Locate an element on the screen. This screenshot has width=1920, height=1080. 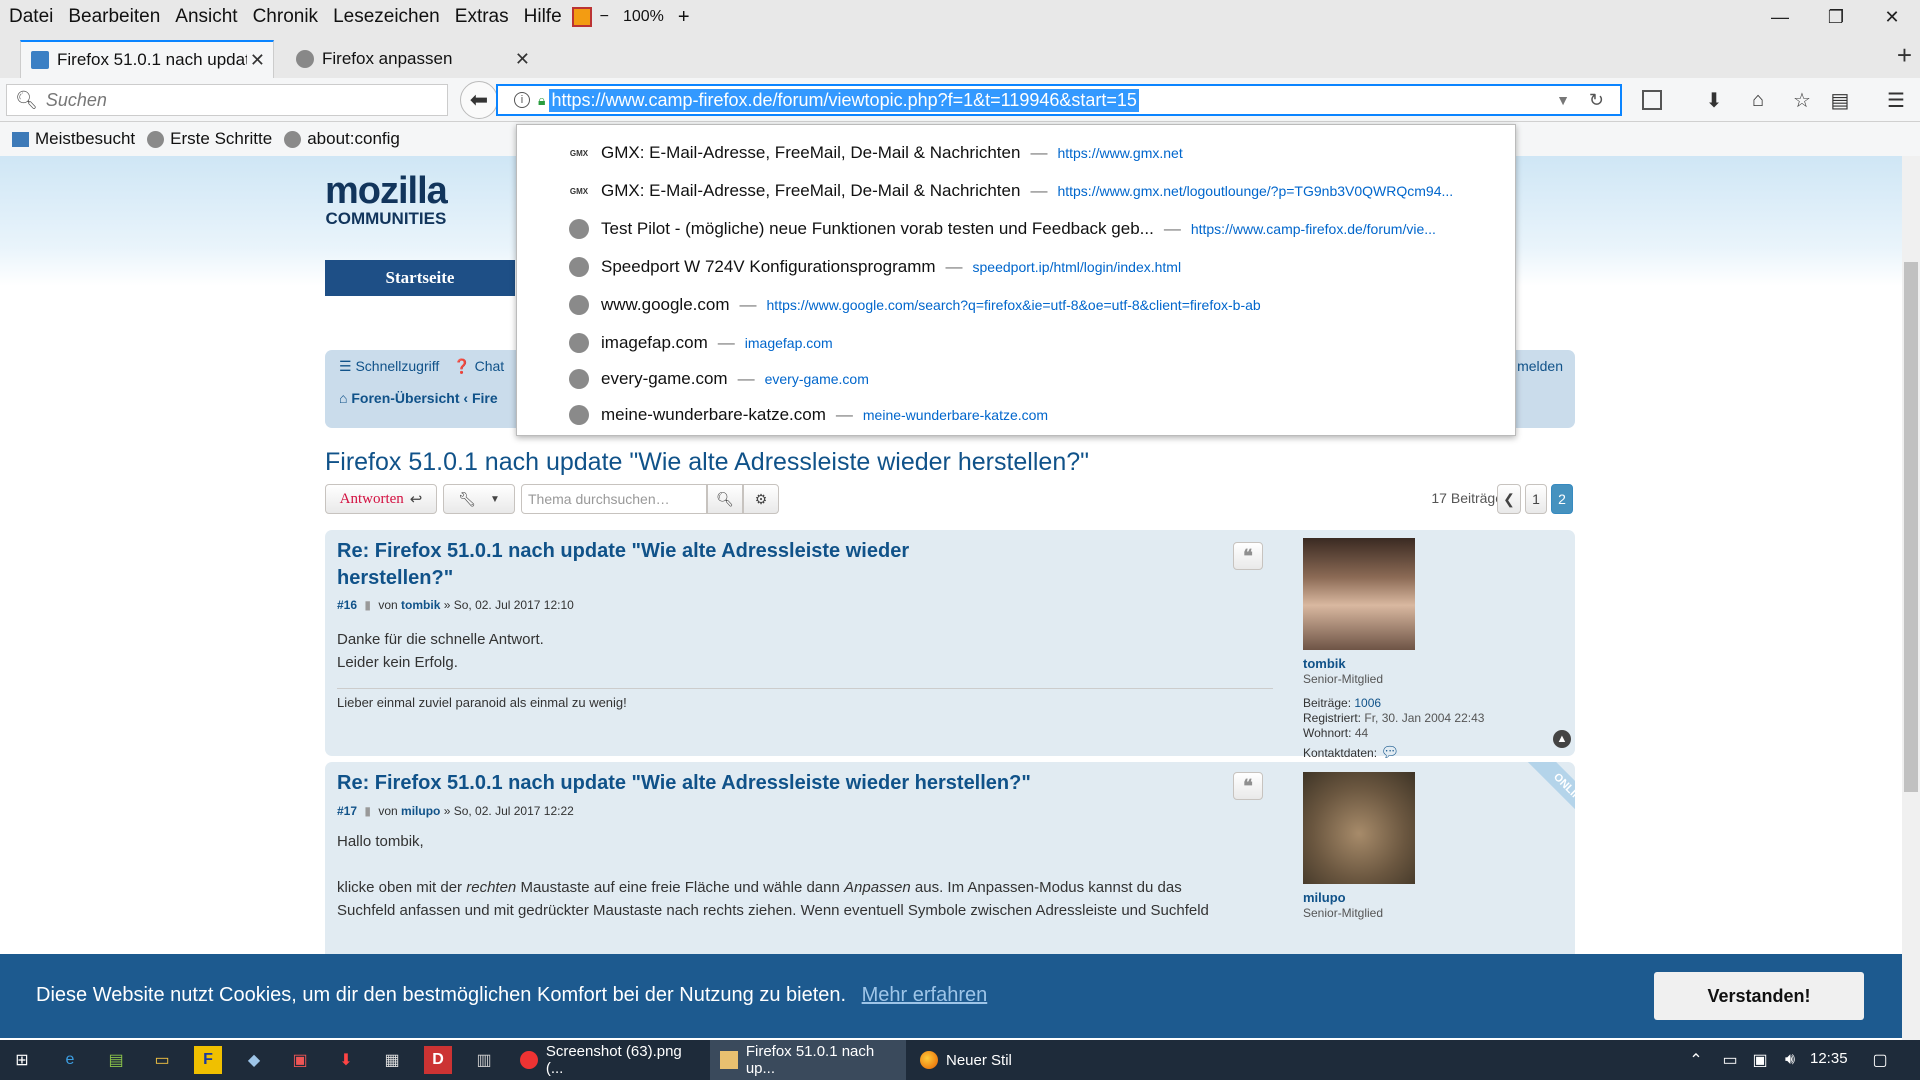
bookmark-star-icon: ☆ is located at coordinates (1802, 100).